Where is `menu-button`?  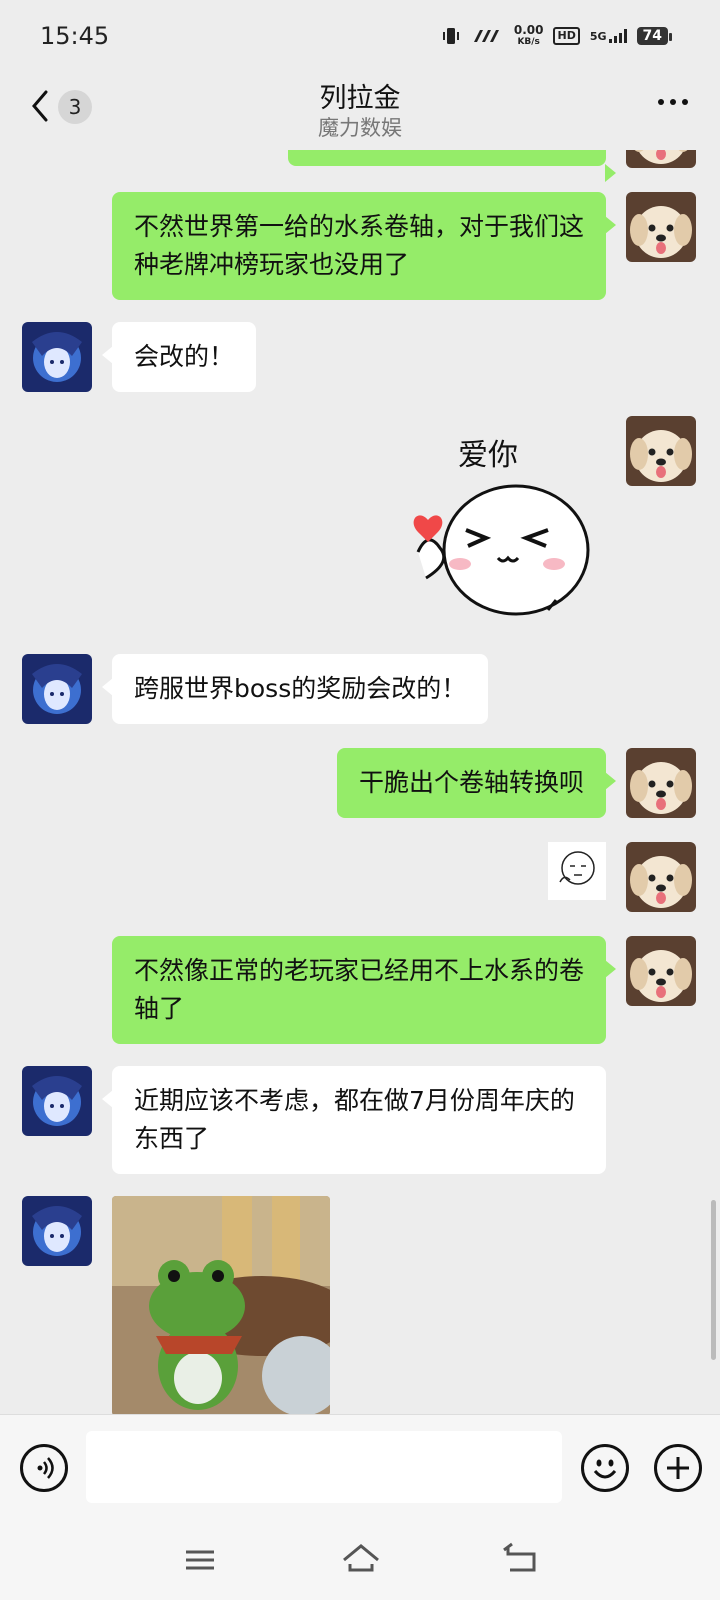
menu-button is located at coordinates (200, 1560).